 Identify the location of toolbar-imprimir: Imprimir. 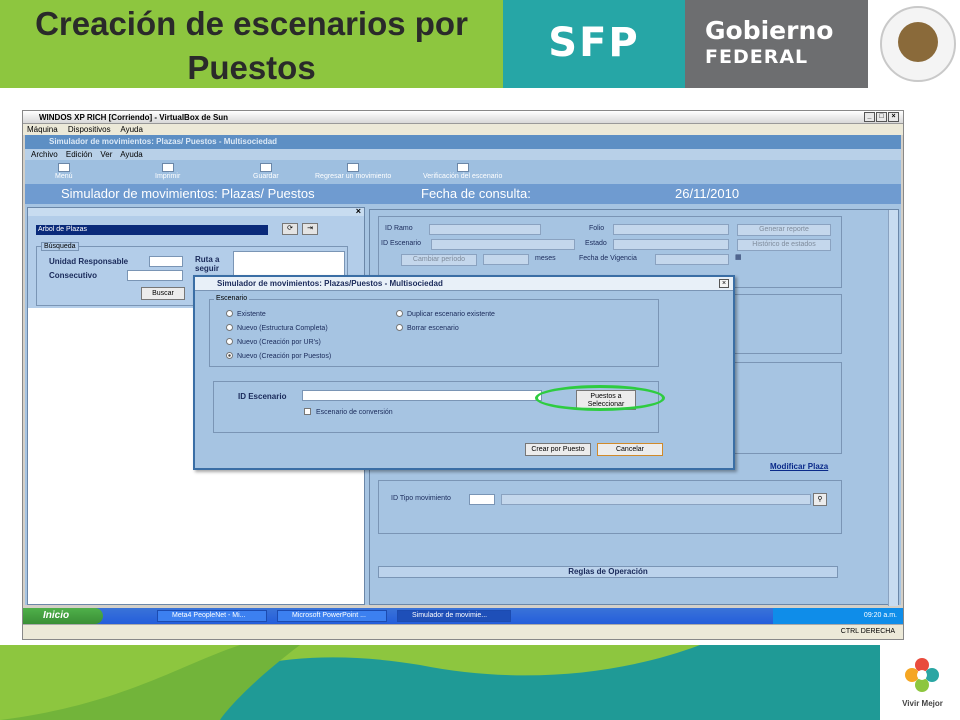
(167, 171).